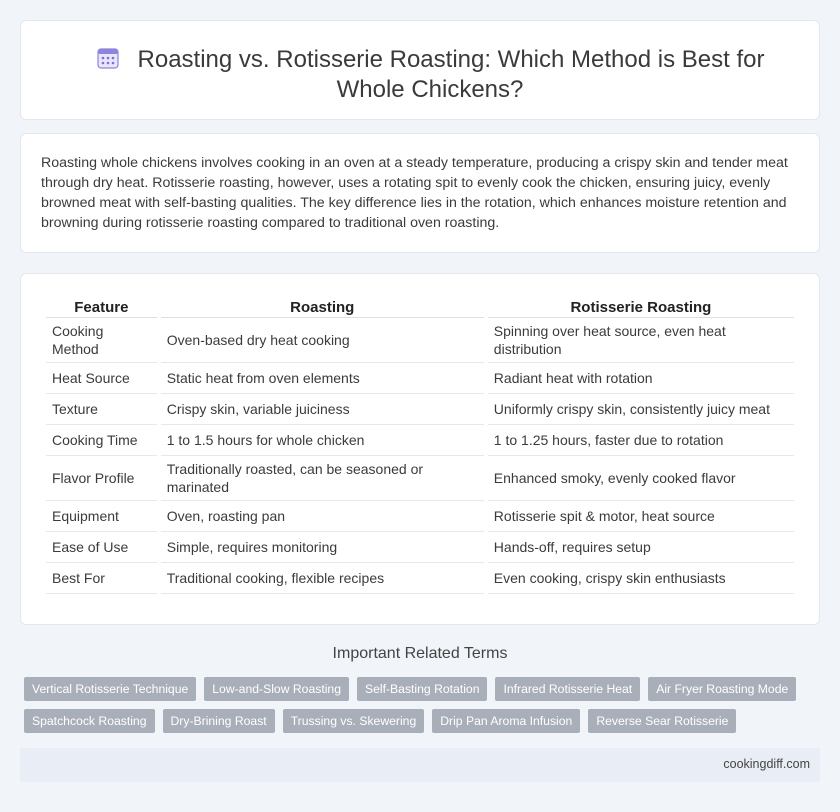 This screenshot has width=840, height=812. What do you see at coordinates (101, 378) in the screenshot?
I see `cell-feature: Heat Source` at bounding box center [101, 378].